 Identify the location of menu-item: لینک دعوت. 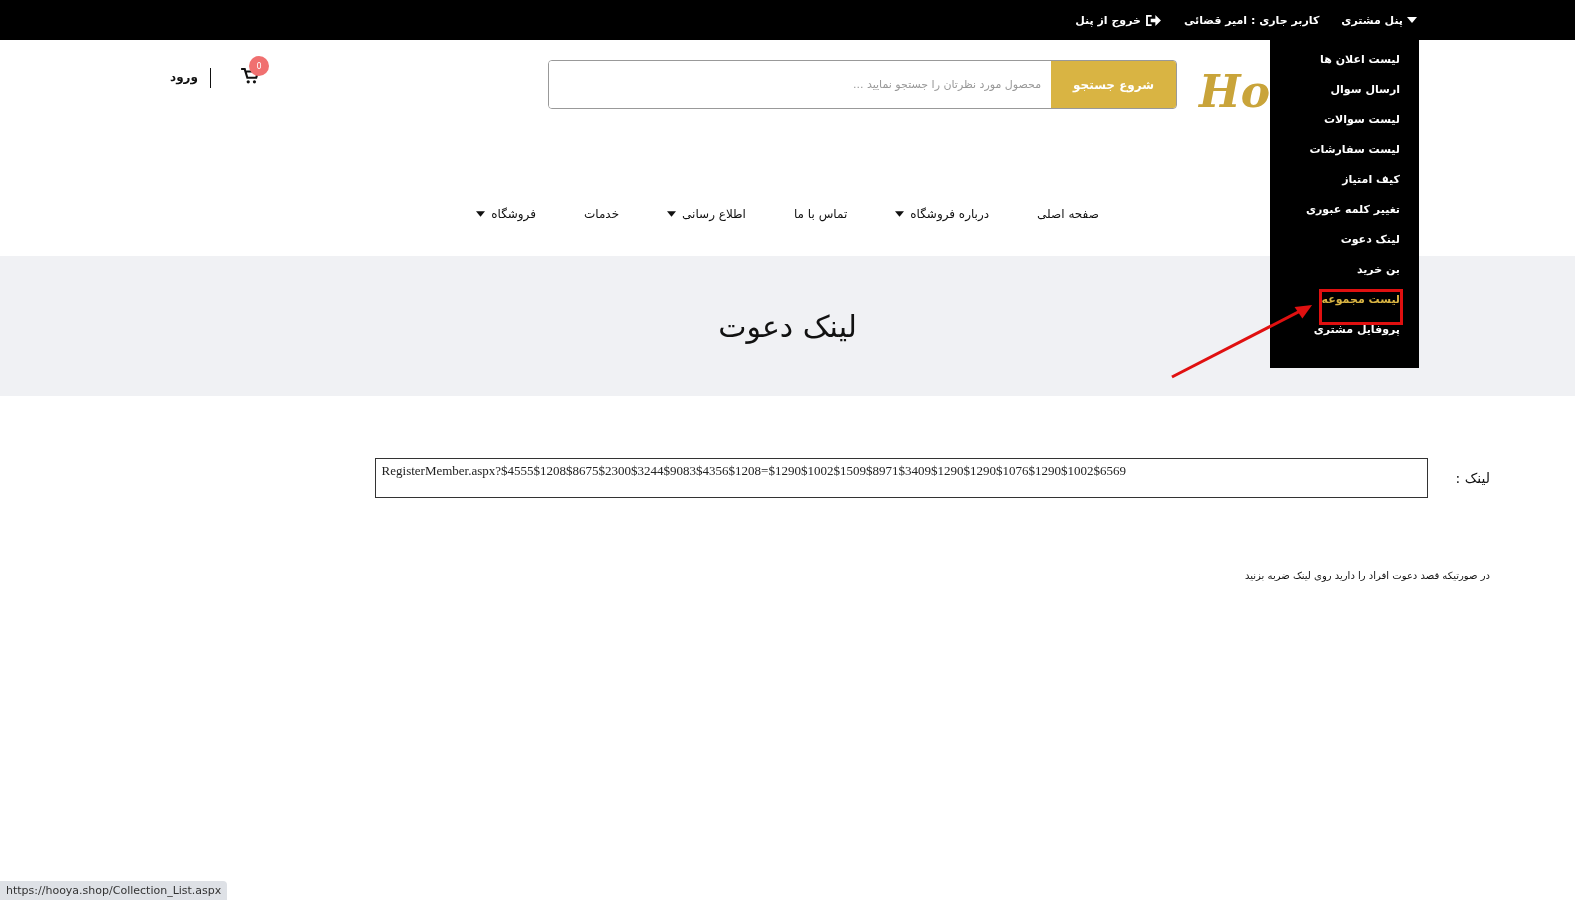
(1370, 247).